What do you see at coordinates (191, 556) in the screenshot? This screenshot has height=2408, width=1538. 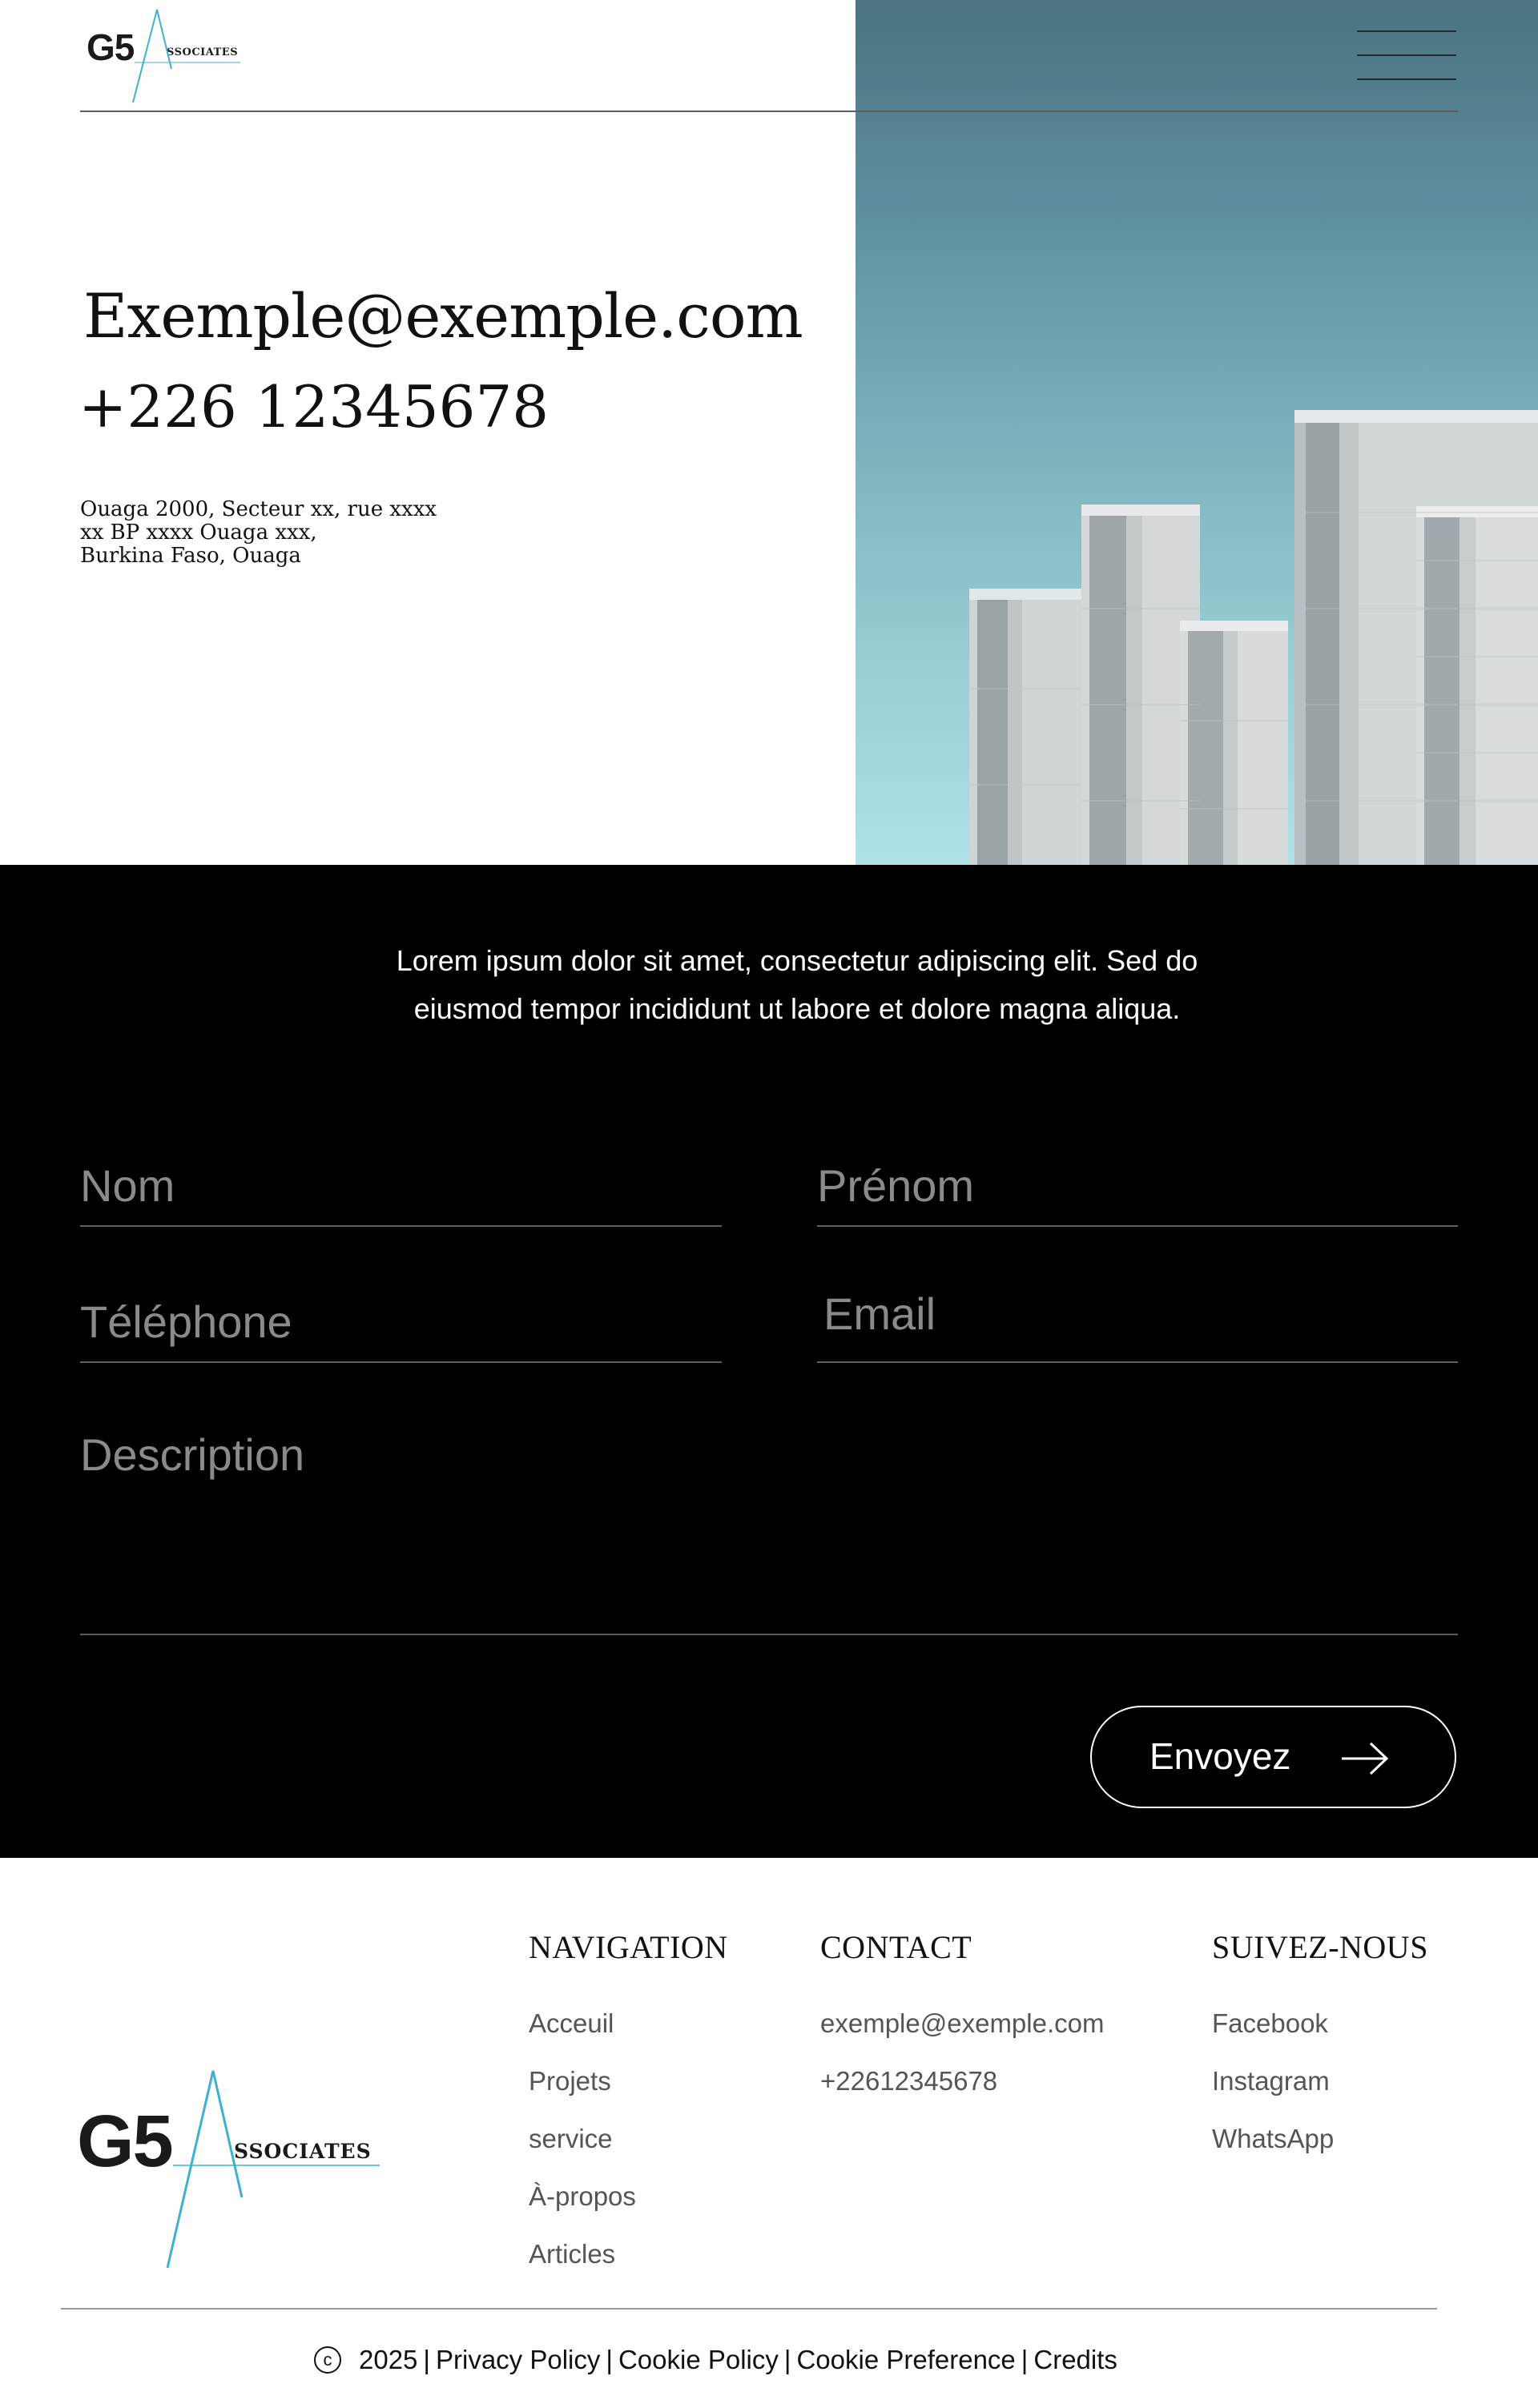 I see `address-line: Burkina Faso, Ouaga` at bounding box center [191, 556].